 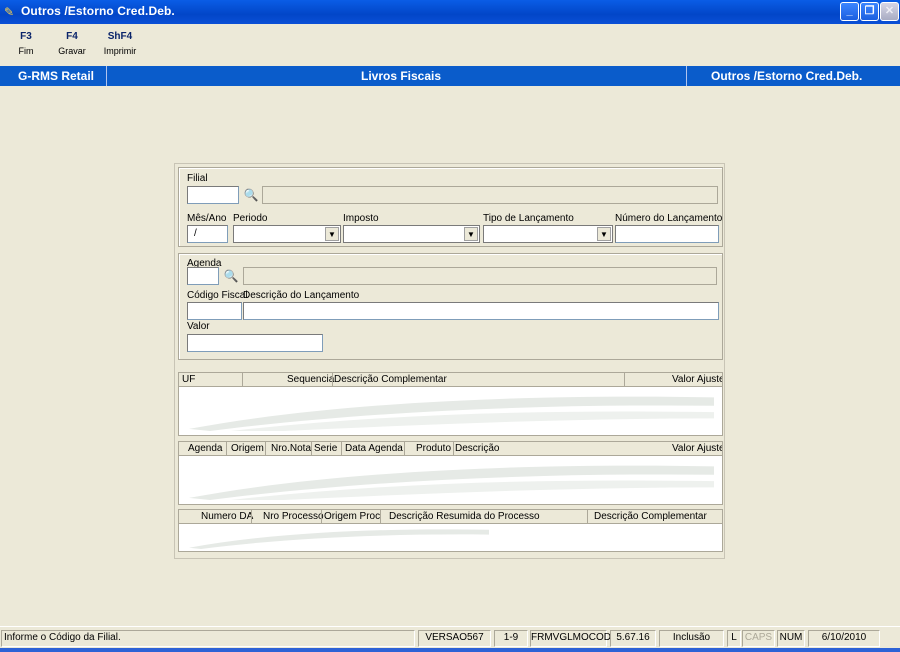 I want to click on fkey-gravar: F4 Gravar, so click(x=72, y=43).